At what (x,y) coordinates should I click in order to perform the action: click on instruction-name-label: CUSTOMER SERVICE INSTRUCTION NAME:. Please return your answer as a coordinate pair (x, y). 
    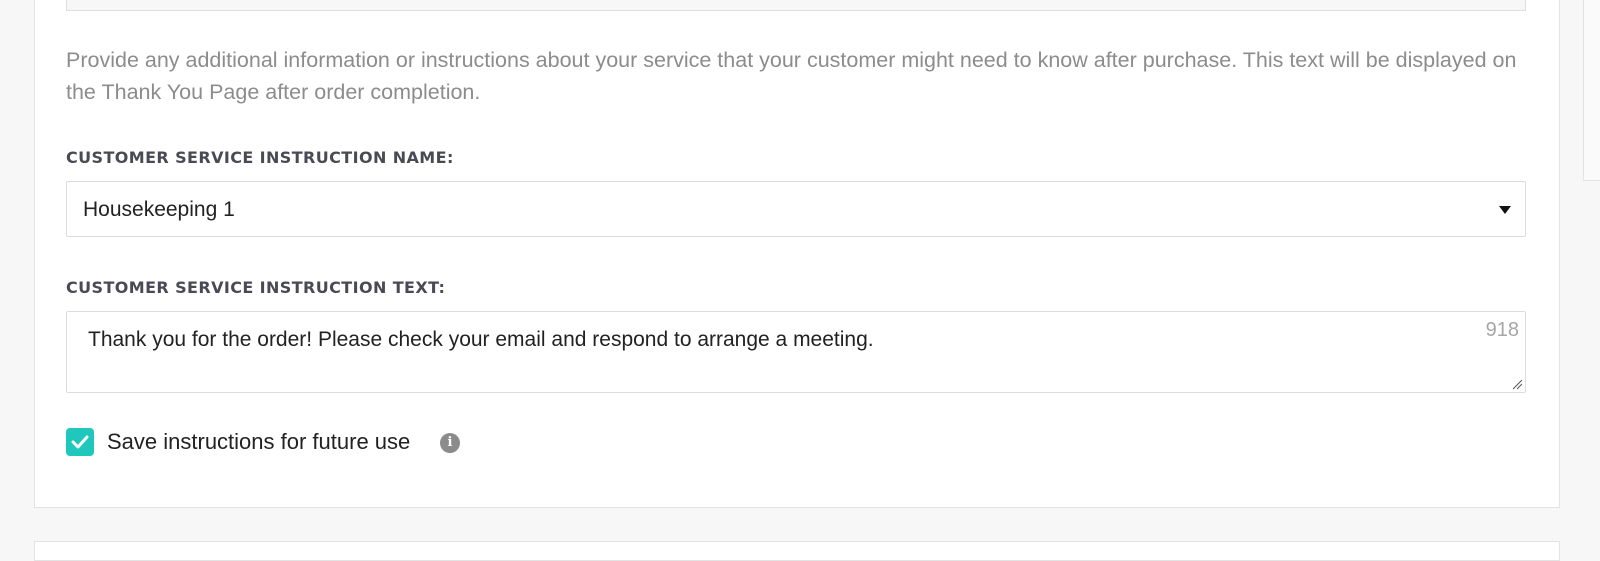
    Looking at the image, I should click on (260, 157).